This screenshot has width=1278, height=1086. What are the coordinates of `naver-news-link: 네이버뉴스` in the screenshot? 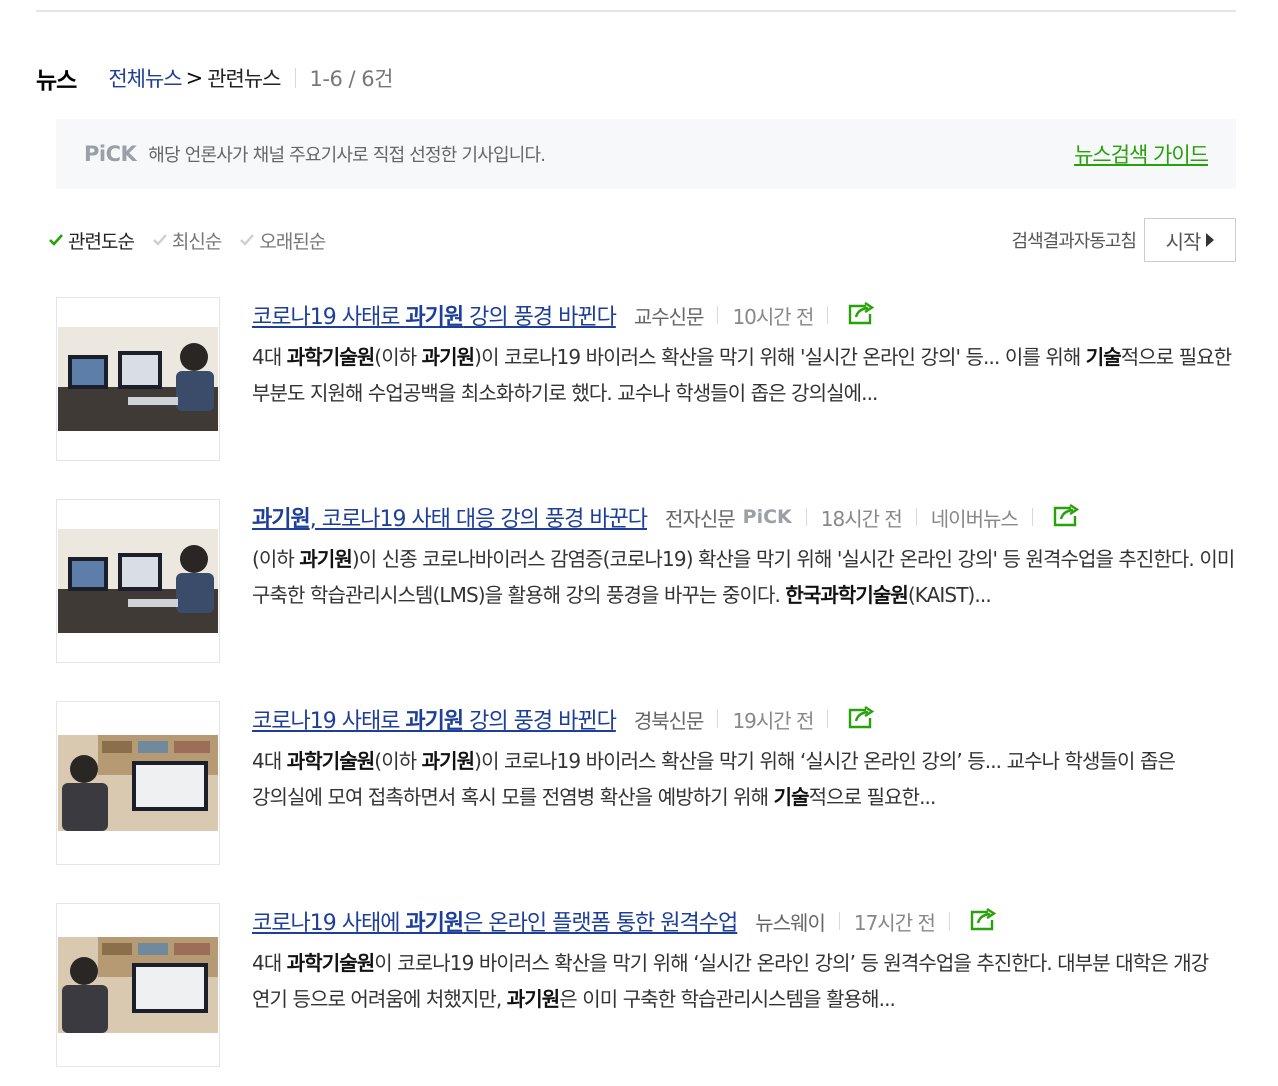 It's located at (975, 517).